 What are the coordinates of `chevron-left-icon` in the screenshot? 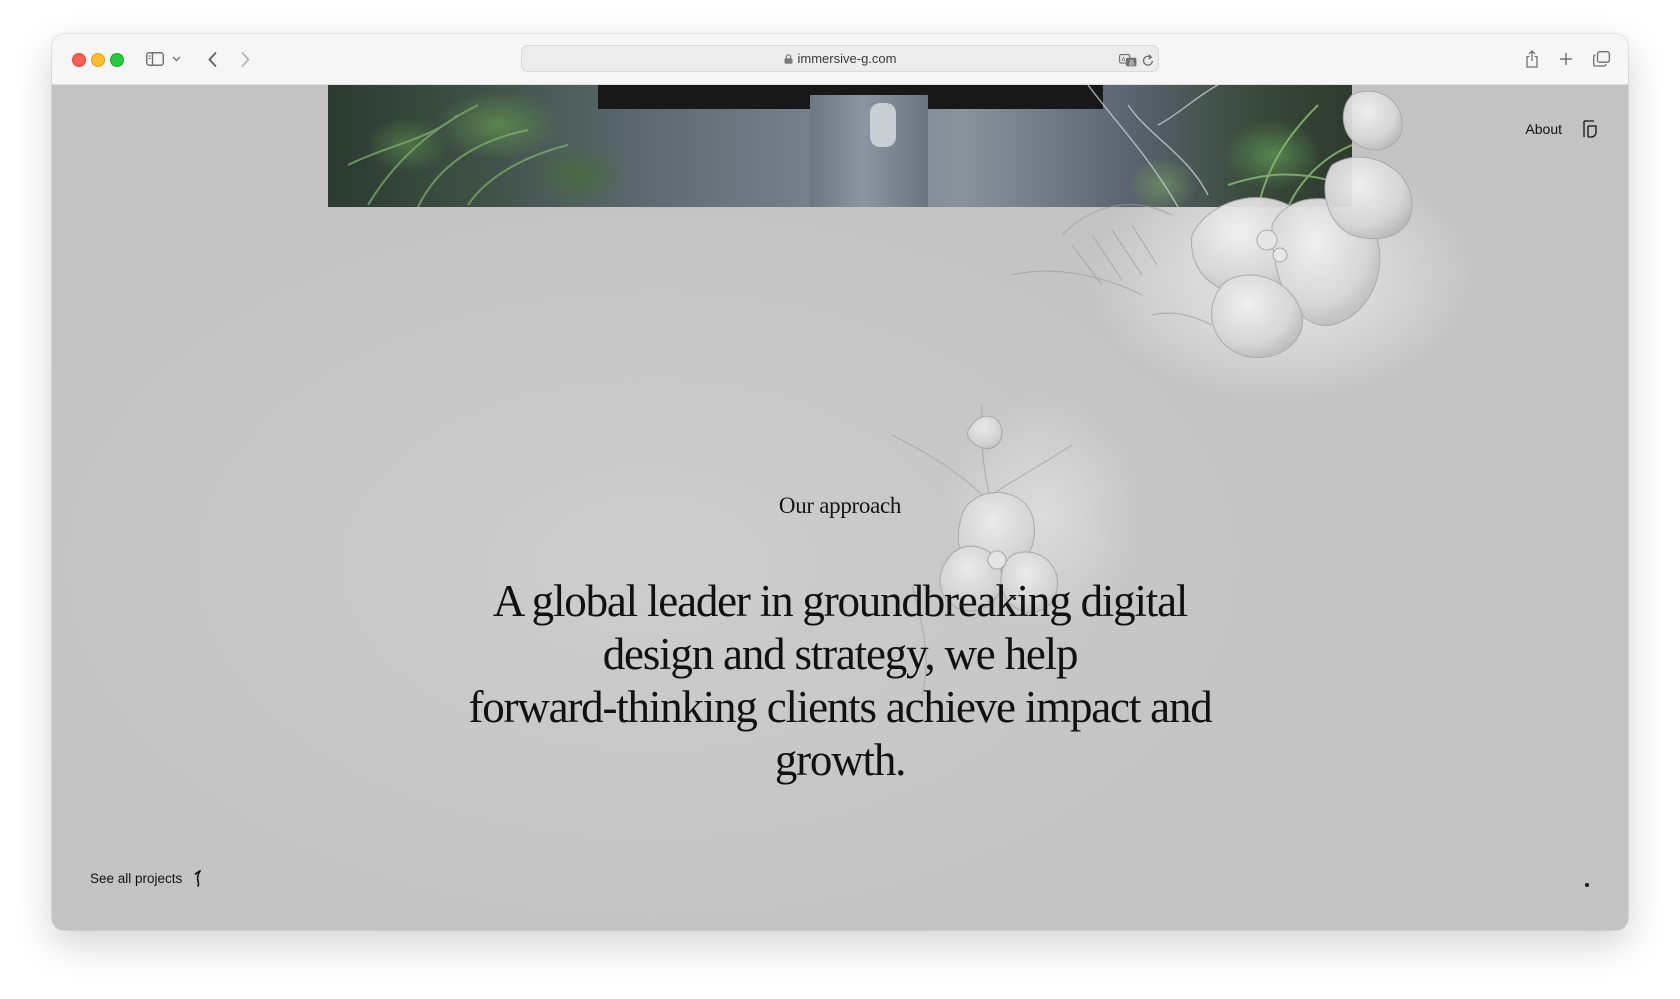 It's located at (211, 59).